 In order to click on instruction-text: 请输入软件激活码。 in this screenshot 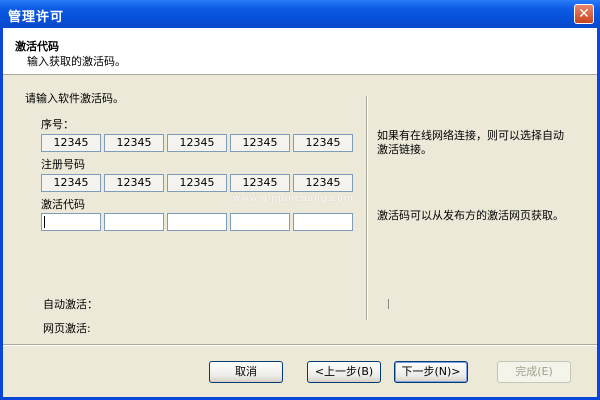, I will do `click(74, 98)`.